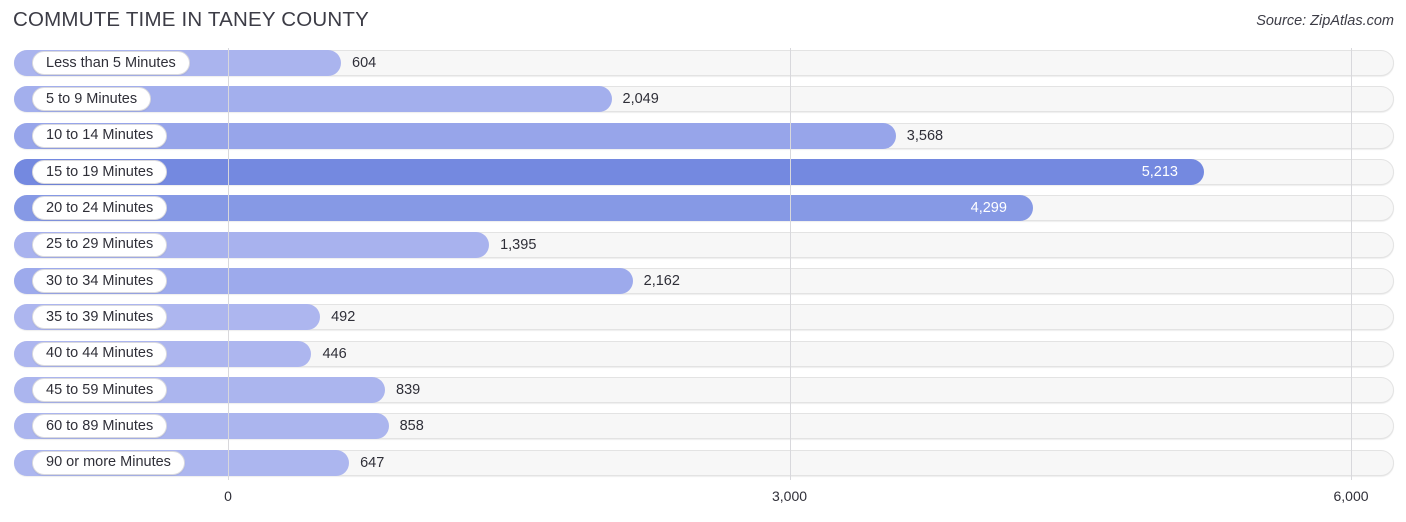  I want to click on bar-category-label: 30 to 34 Minutes, so click(100, 280).